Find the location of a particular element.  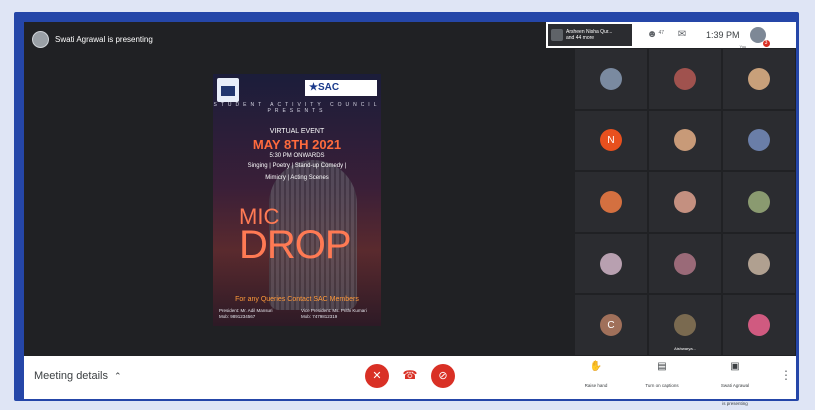

people-button: ☻ 47 is located at coordinates (653, 35).